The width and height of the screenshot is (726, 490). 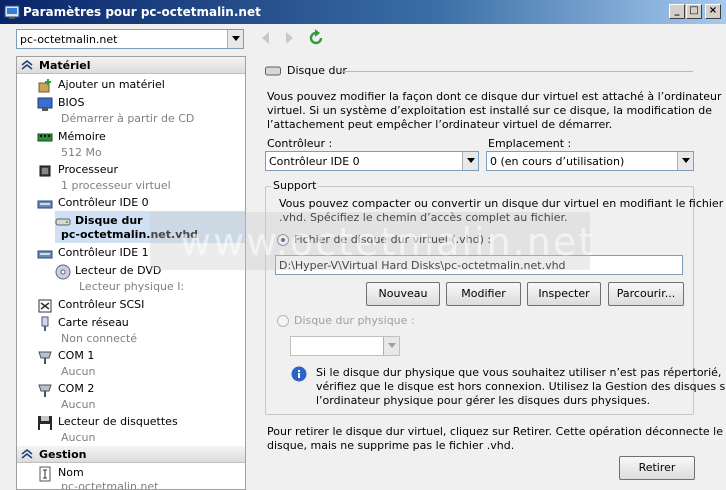 What do you see at coordinates (45, 171) in the screenshot?
I see `processor-icon` at bounding box center [45, 171].